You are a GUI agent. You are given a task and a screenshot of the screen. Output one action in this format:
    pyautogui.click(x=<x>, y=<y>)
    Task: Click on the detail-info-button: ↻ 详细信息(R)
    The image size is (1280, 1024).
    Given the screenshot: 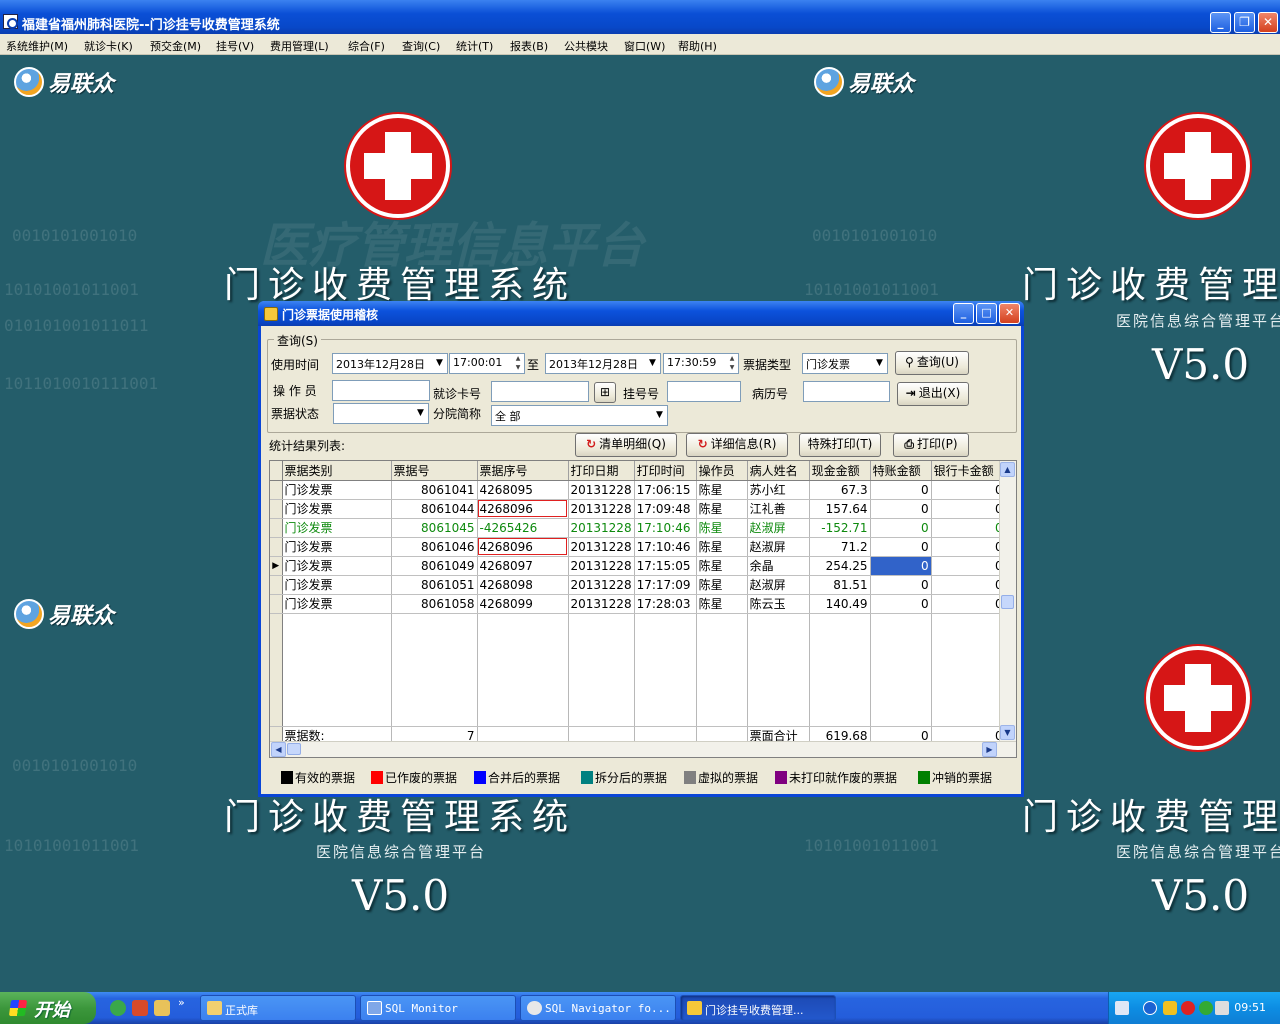 What is the action you would take?
    pyautogui.click(x=737, y=445)
    